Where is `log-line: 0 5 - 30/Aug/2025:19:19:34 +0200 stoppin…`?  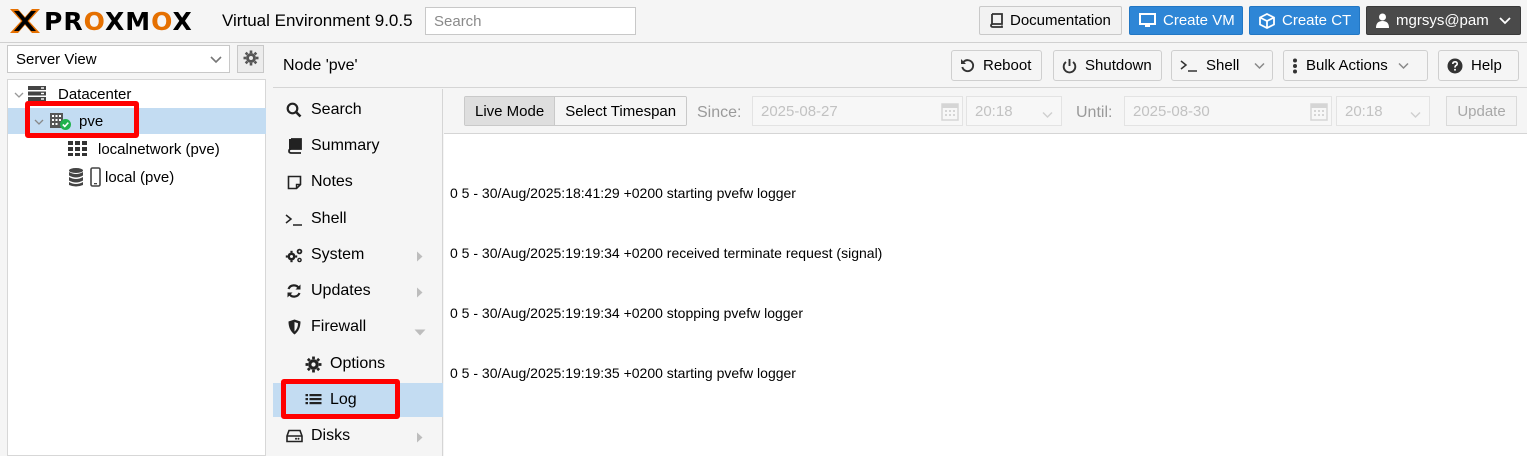
log-line: 0 5 - 30/Aug/2025:19:19:34 +0200 stoppin… is located at coordinates (626, 313).